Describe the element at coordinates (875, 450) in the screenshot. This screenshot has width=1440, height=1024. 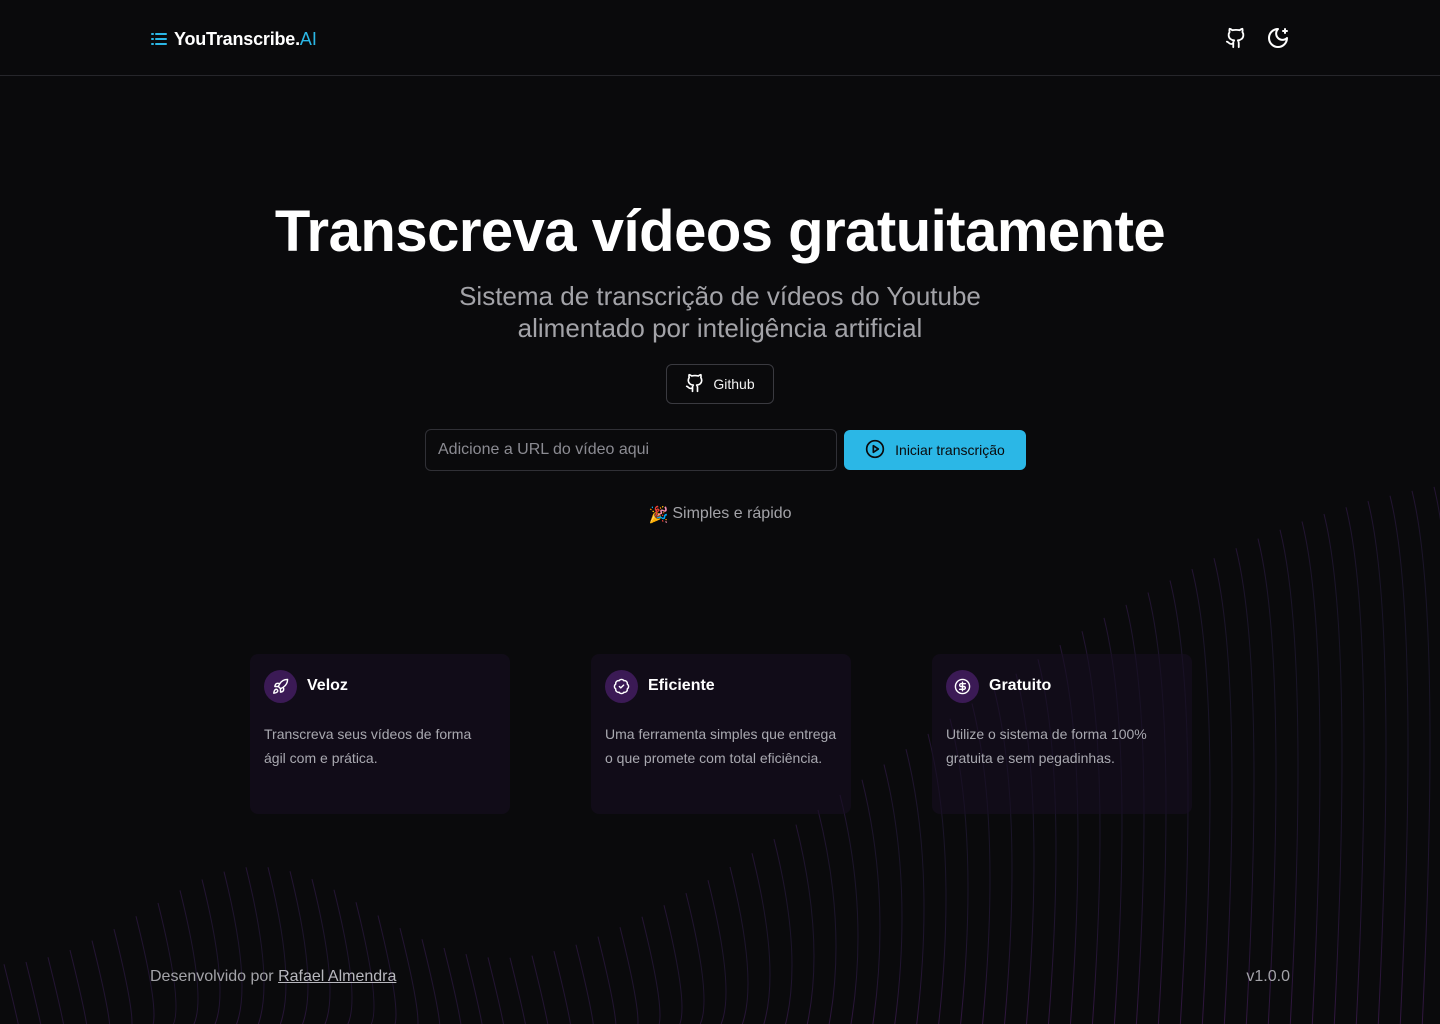
I see `play-circle-icon` at that location.